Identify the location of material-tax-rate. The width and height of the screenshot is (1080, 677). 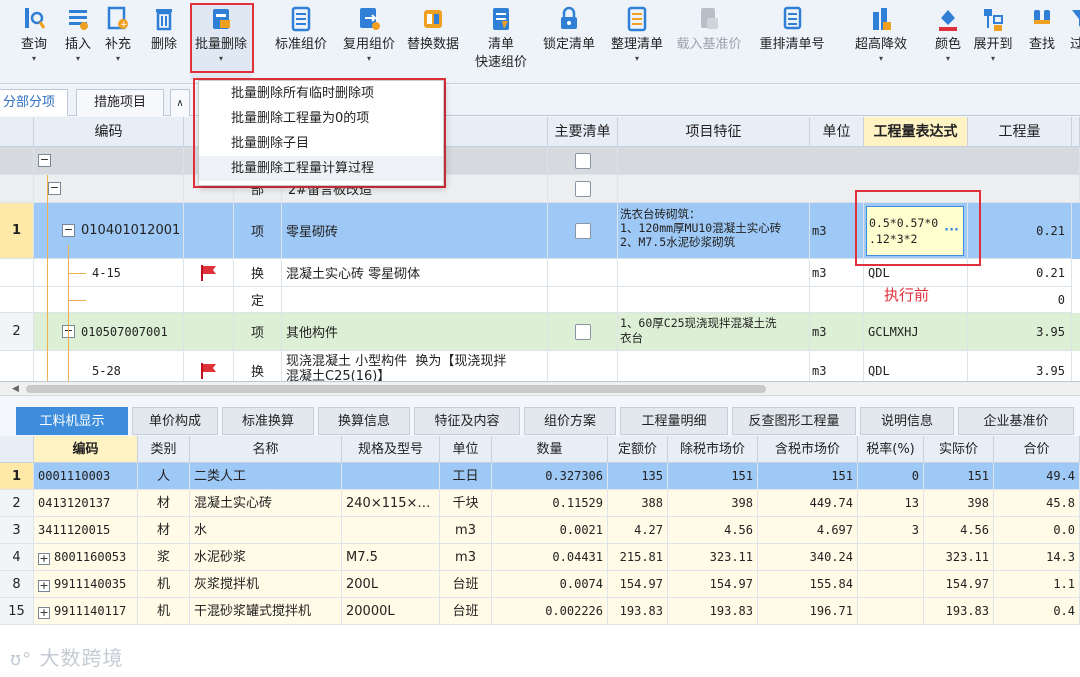
(891, 557).